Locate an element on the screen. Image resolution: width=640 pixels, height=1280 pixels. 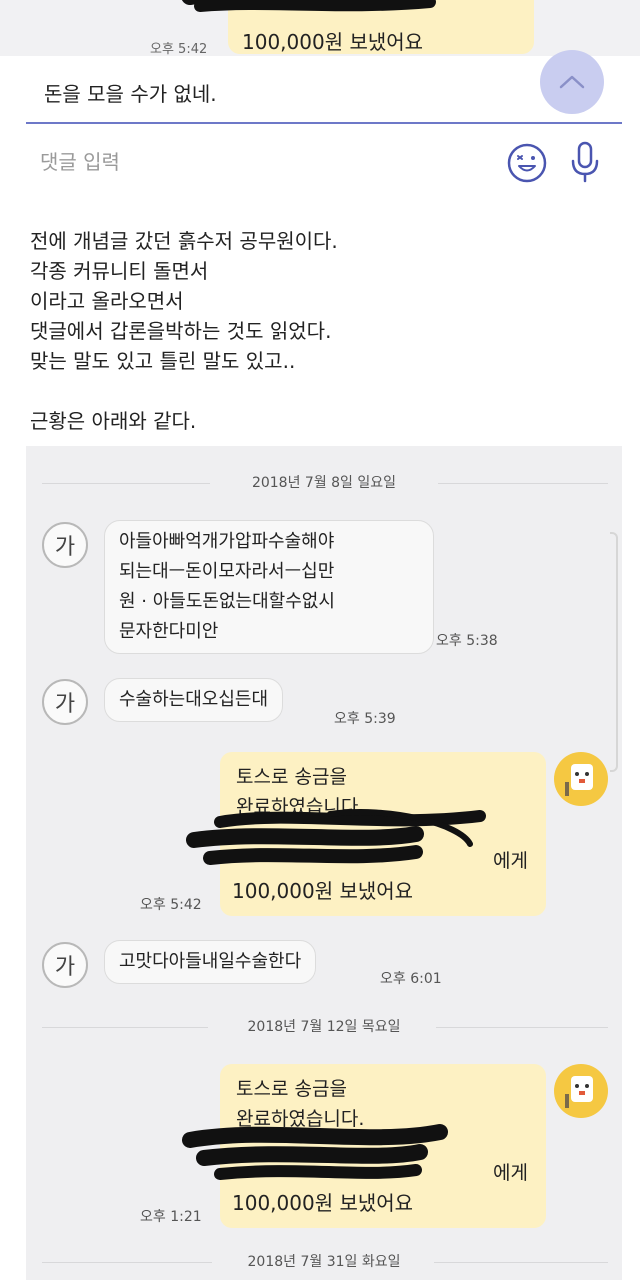
post-line: 전에 개념글 갔던 흙수저 공무원이다. is located at coordinates (184, 241).